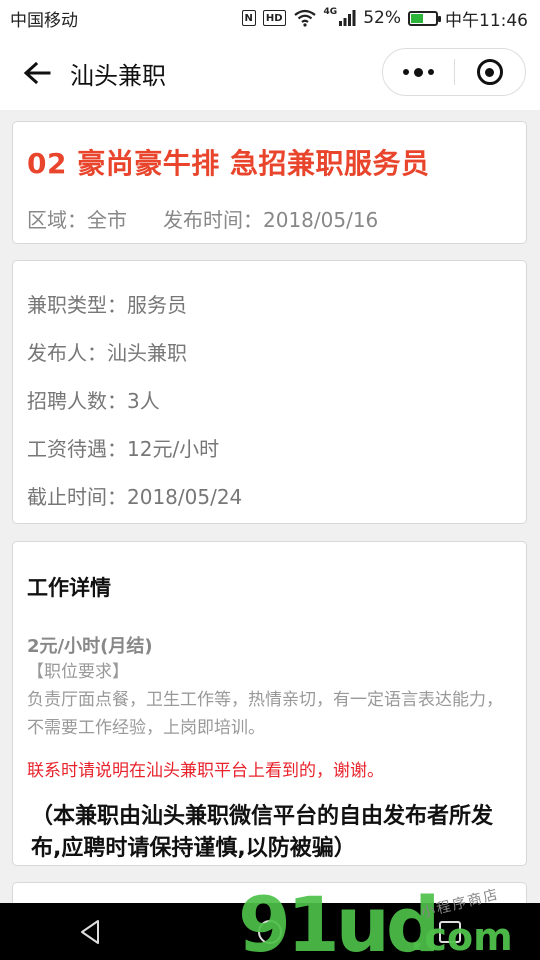 The width and height of the screenshot is (540, 960). What do you see at coordinates (78, 672) in the screenshot?
I see `requirement-title: 【职位要求】` at bounding box center [78, 672].